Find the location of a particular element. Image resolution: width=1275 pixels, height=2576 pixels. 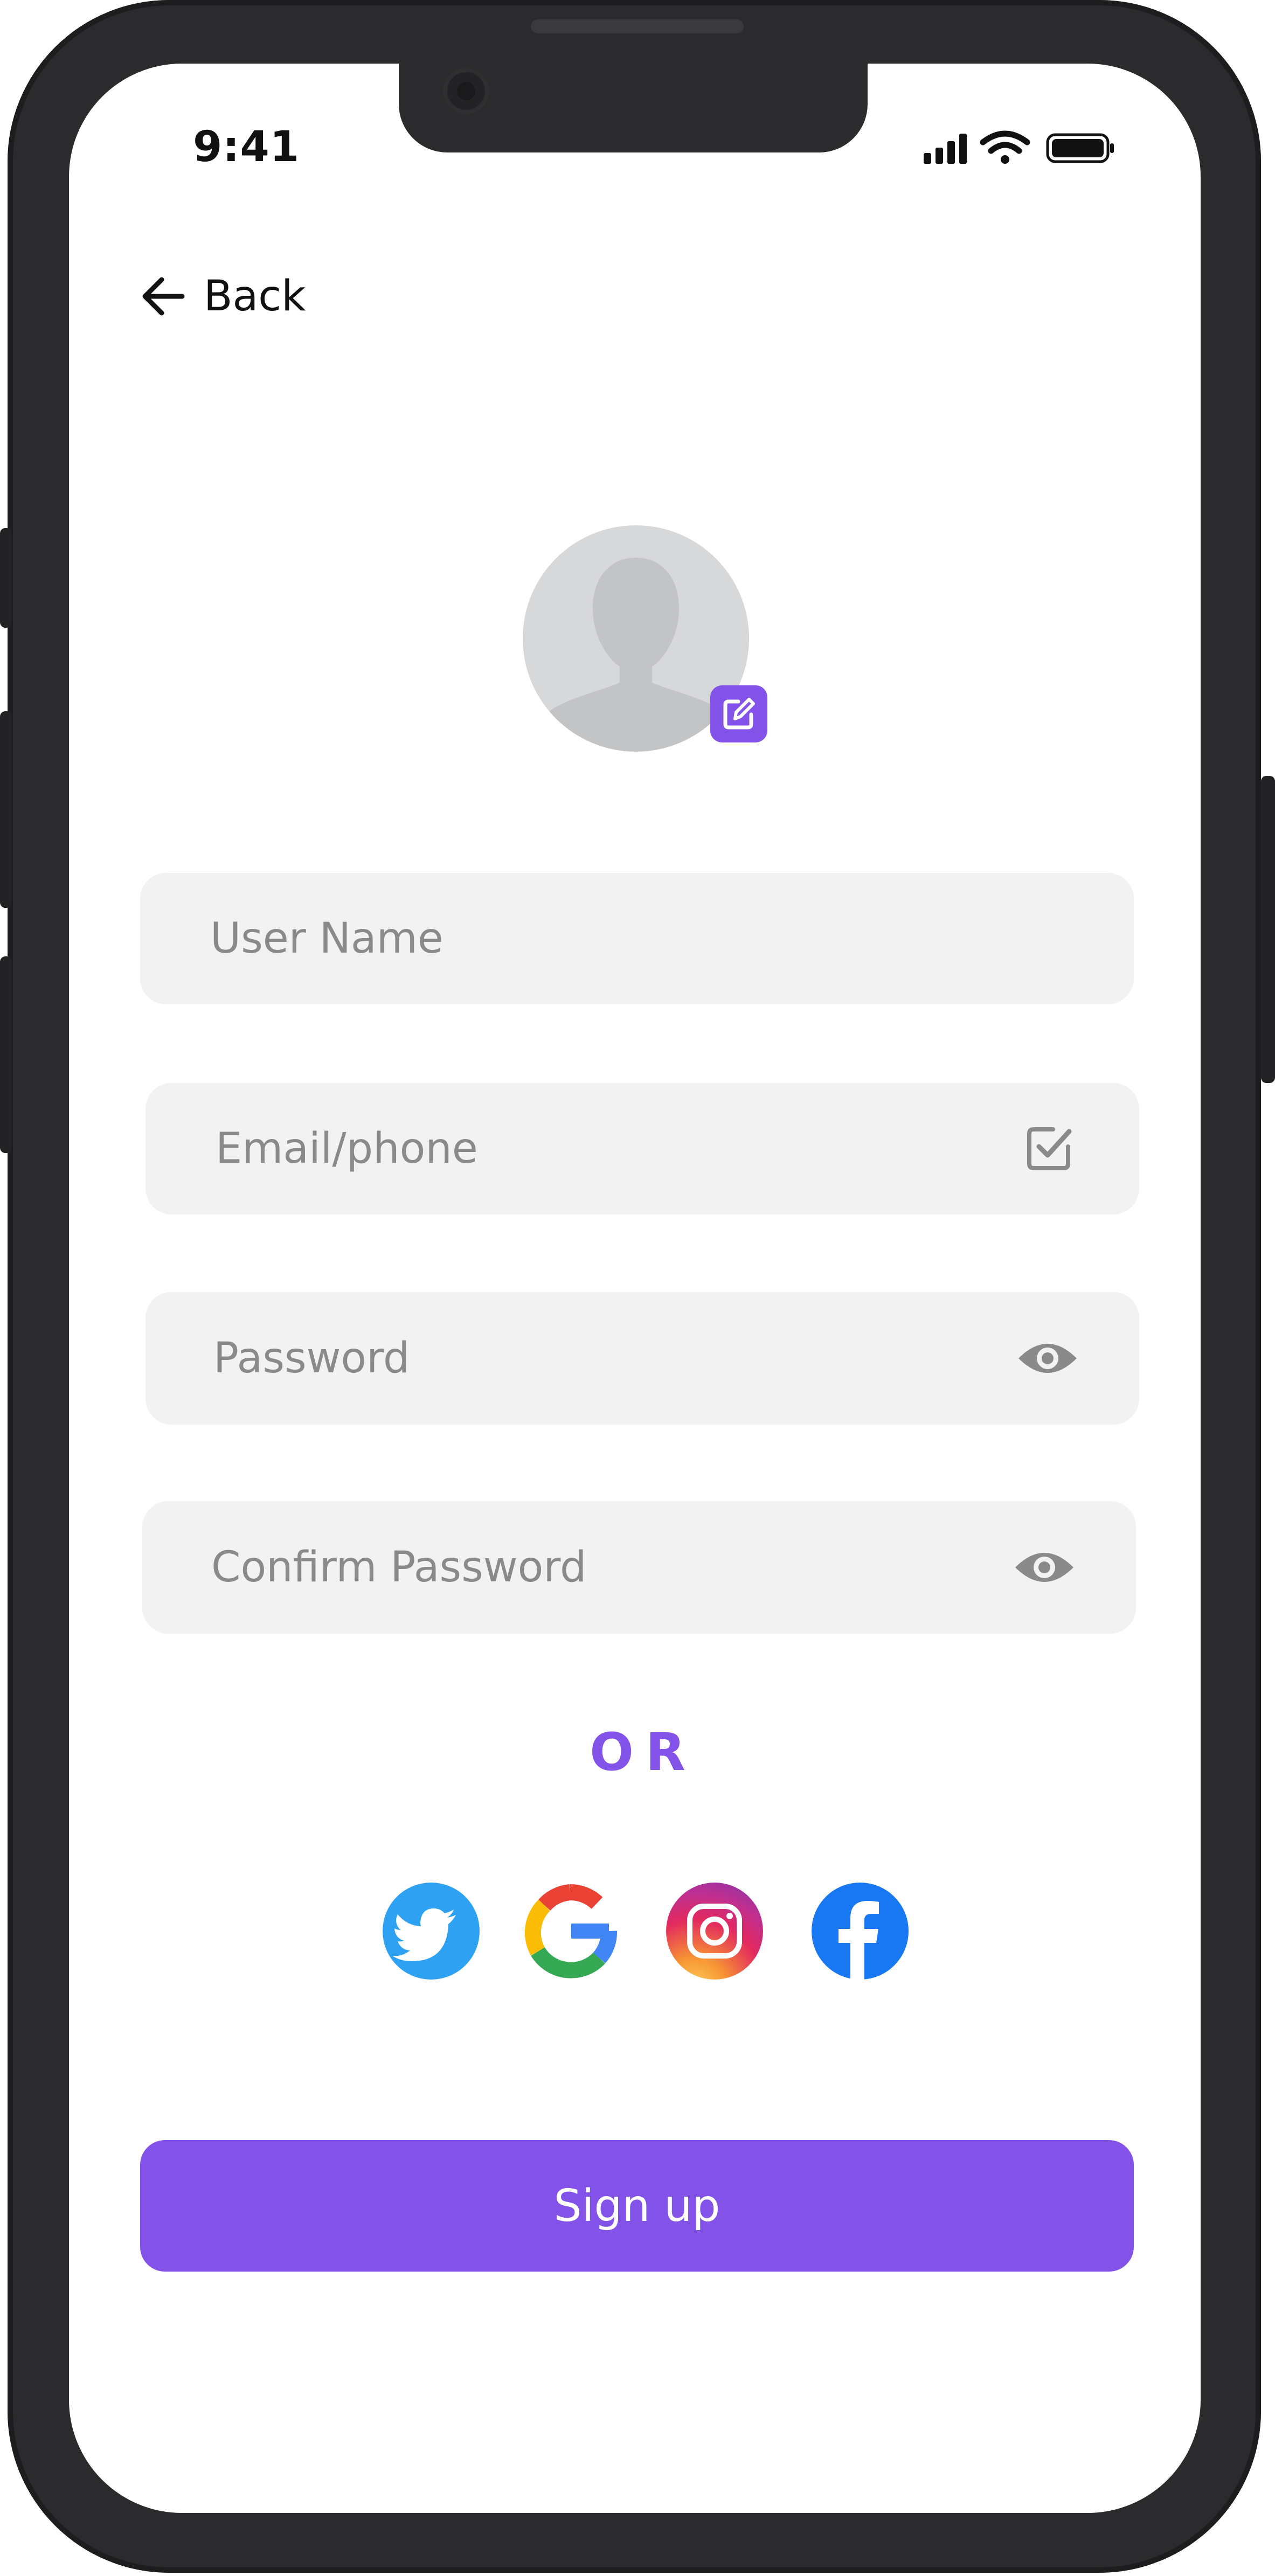

status-time: 9:41 is located at coordinates (247, 147).